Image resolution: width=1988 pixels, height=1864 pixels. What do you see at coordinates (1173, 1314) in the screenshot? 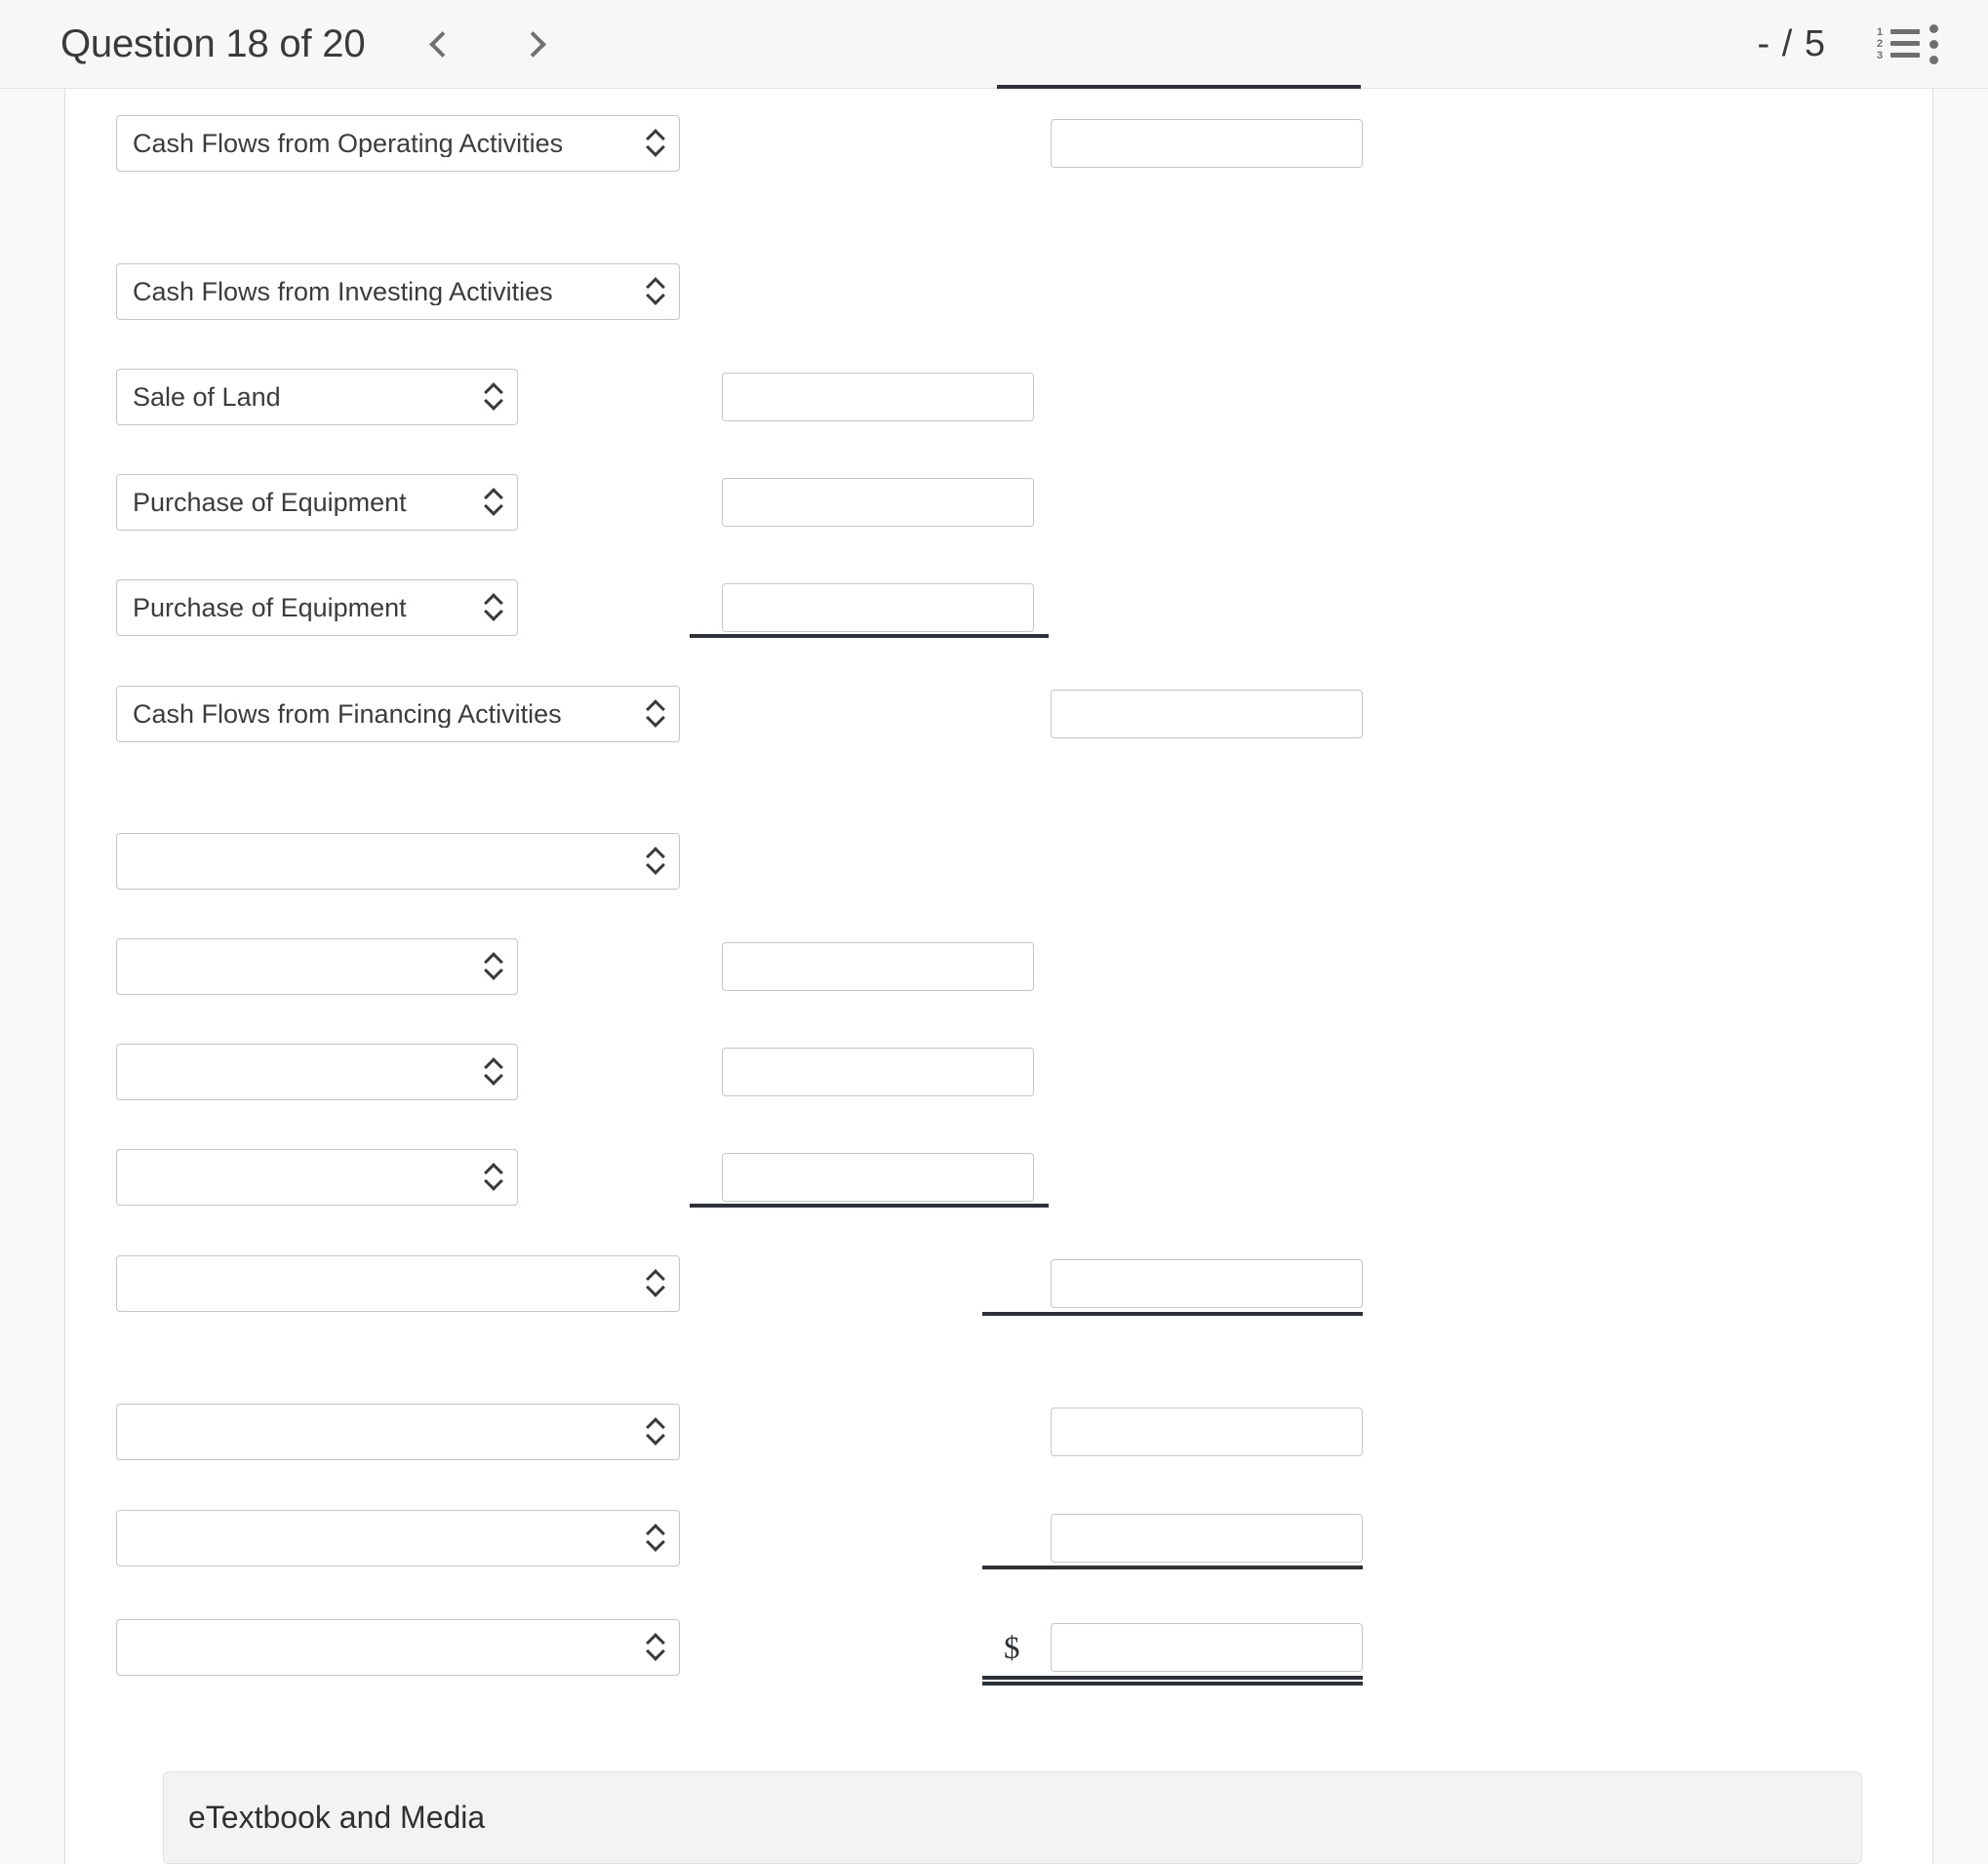
I see `rule-subtotal1` at bounding box center [1173, 1314].